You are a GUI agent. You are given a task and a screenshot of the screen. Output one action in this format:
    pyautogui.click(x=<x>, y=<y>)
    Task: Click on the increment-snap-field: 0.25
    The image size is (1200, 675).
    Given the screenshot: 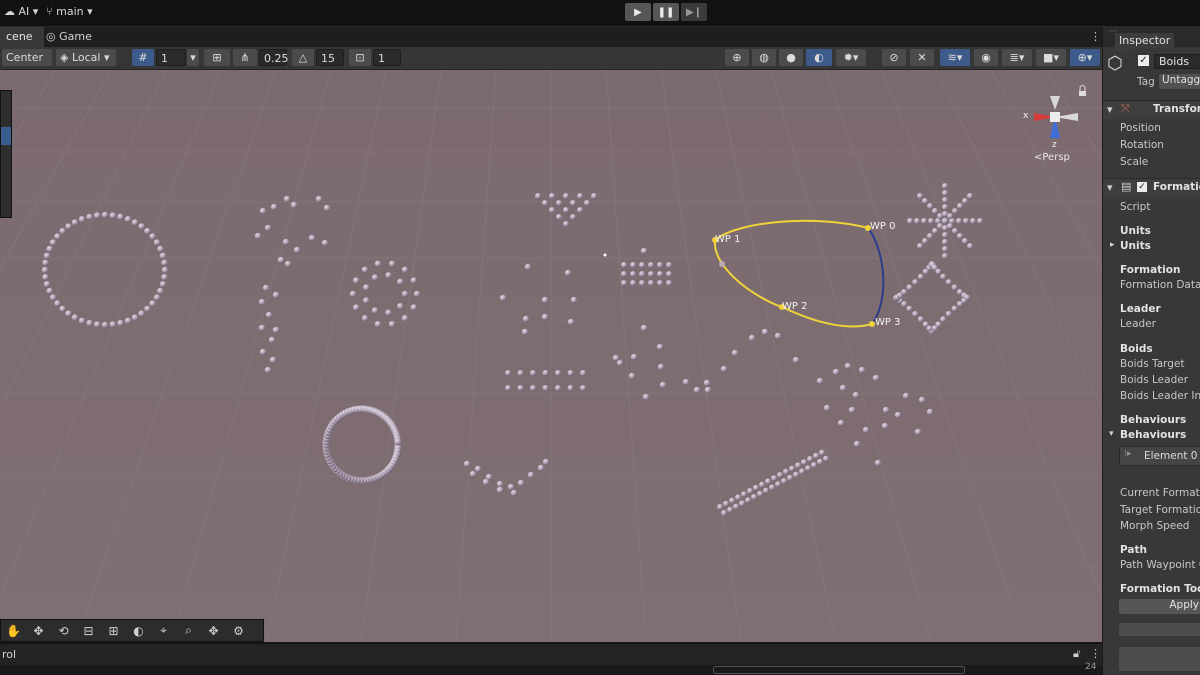 What is the action you would take?
    pyautogui.click(x=274, y=57)
    